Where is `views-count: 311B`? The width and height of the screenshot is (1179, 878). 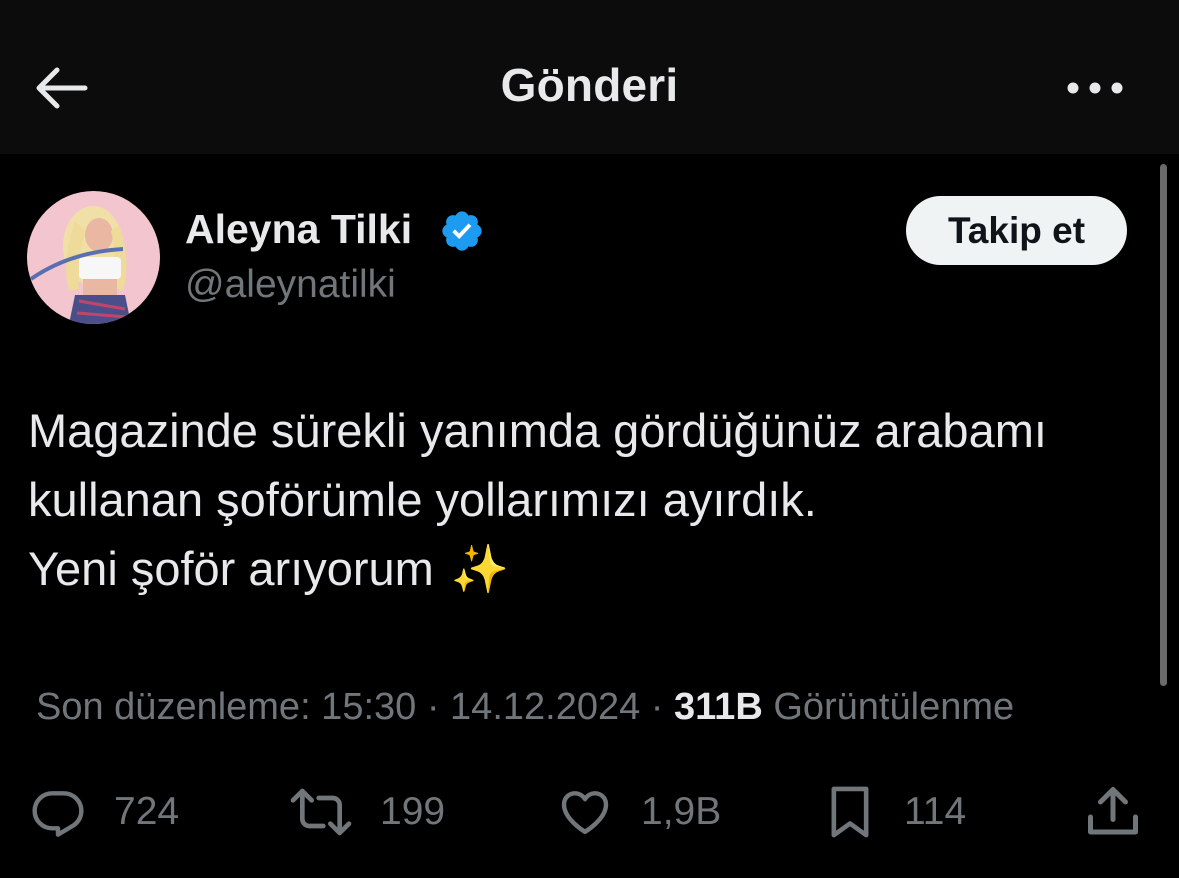 views-count: 311B is located at coordinates (718, 707).